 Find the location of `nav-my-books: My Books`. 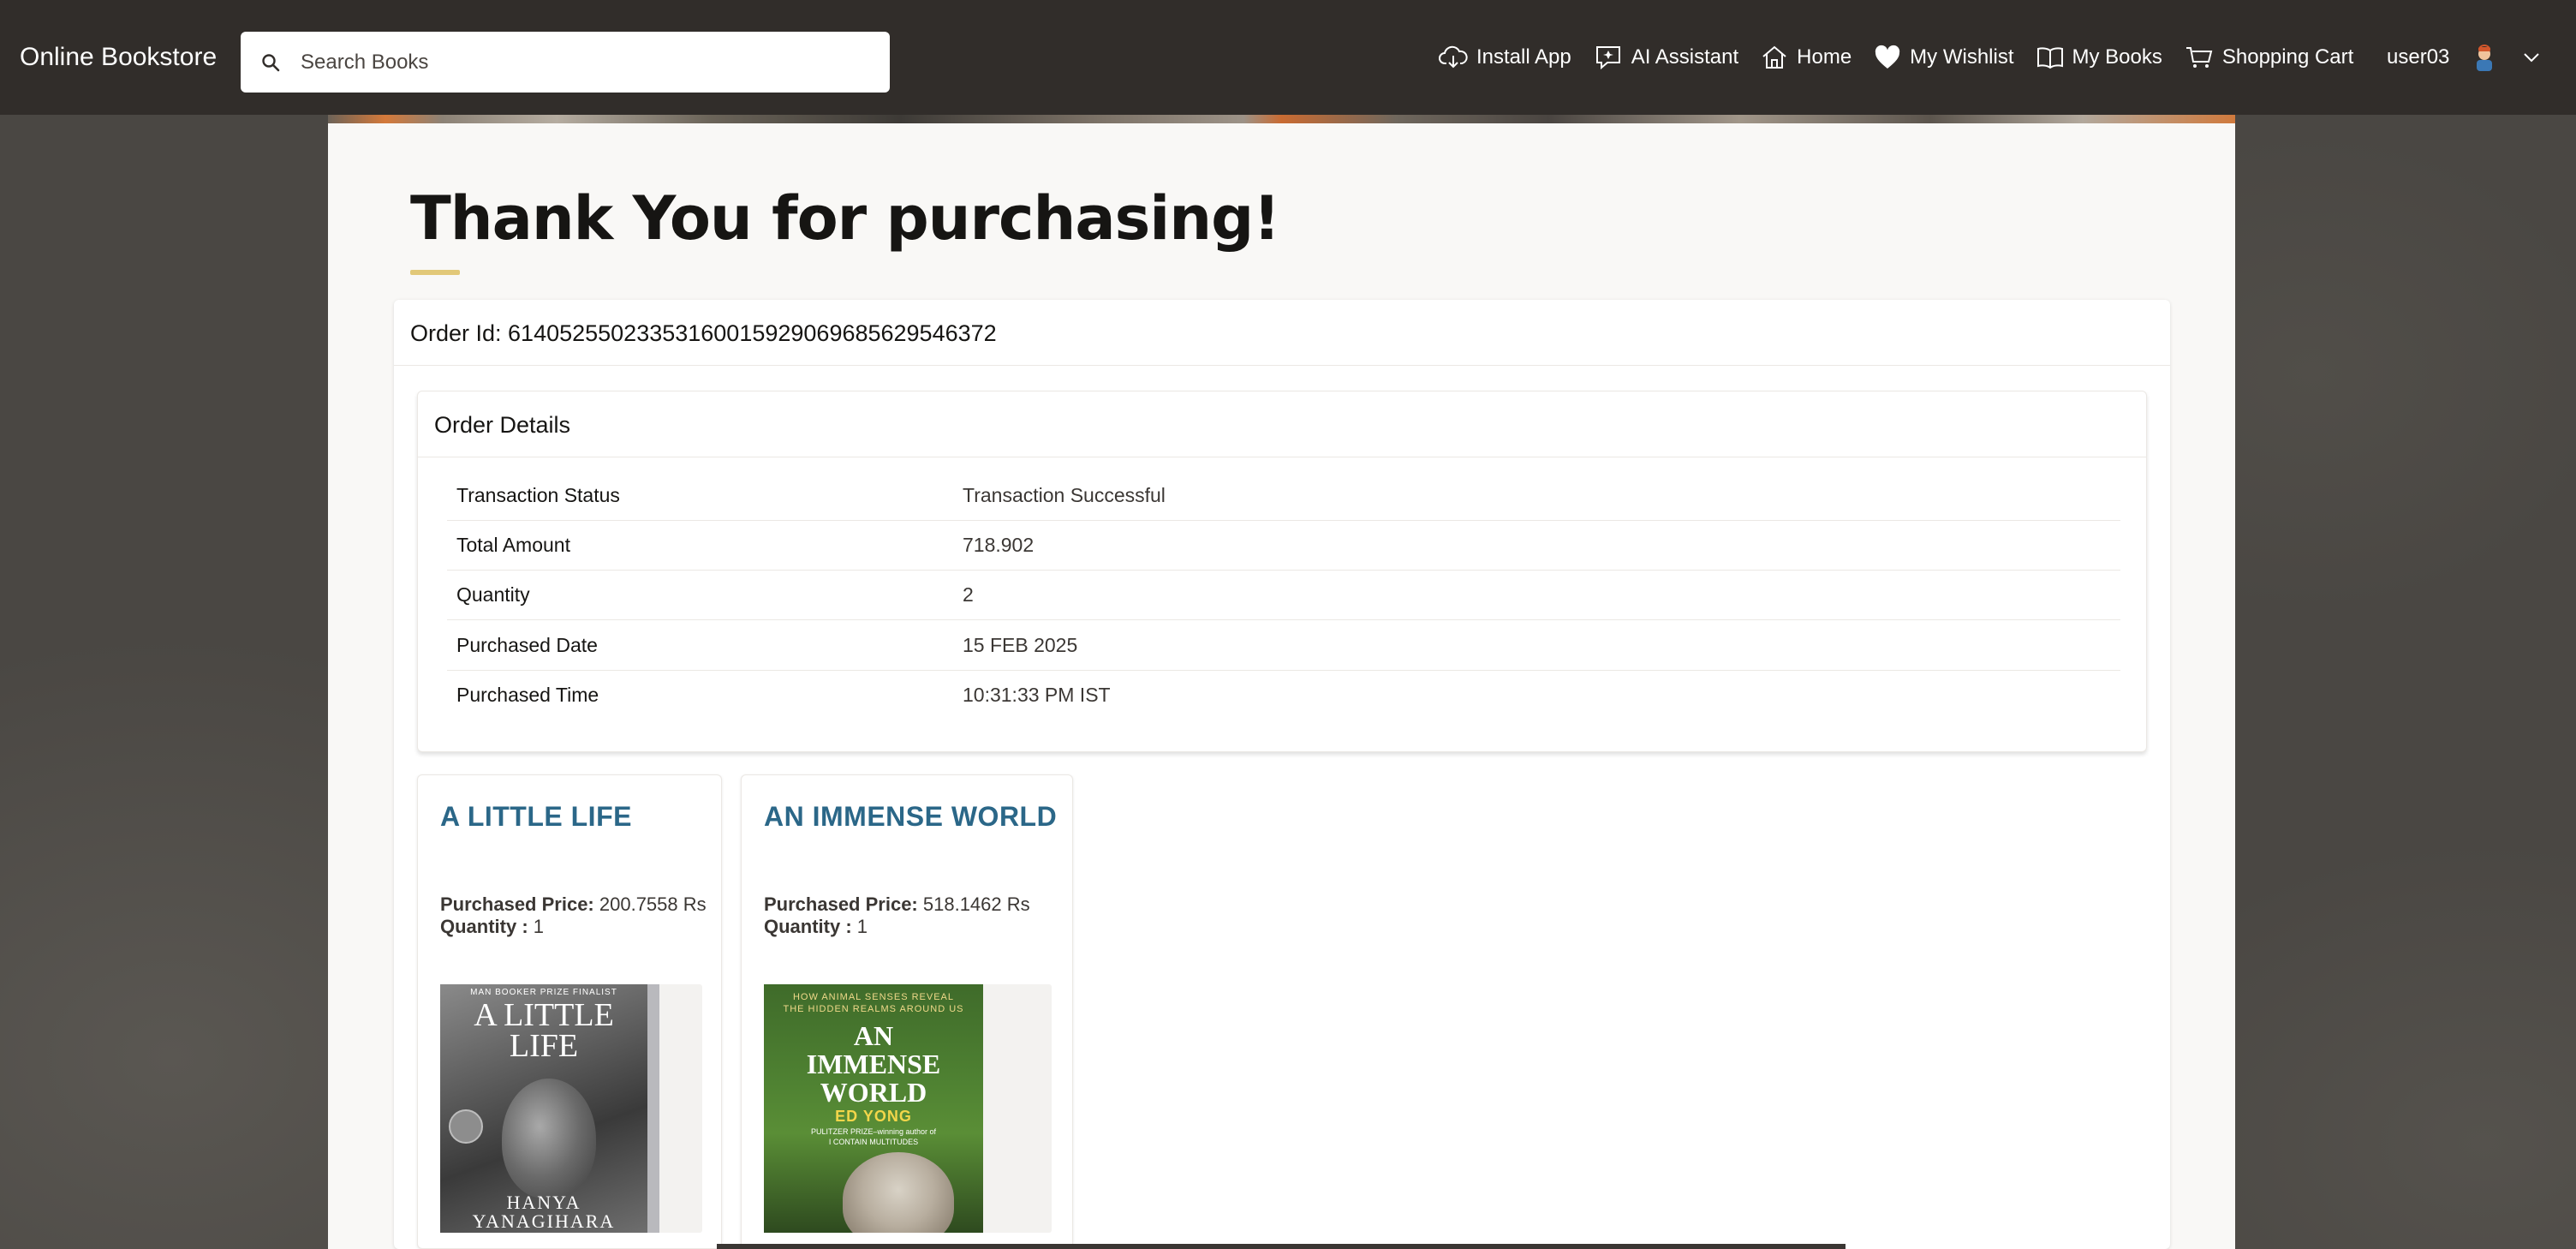

nav-my-books: My Books is located at coordinates (2099, 58).